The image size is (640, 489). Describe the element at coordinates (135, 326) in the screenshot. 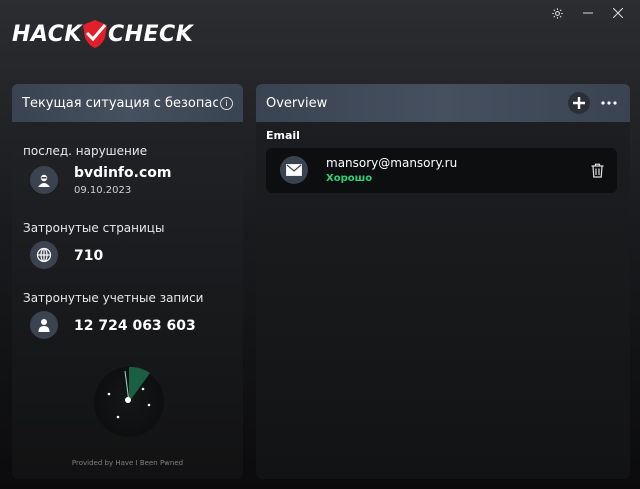

I see `affected-accounts-value: 12 724 063 603` at that location.